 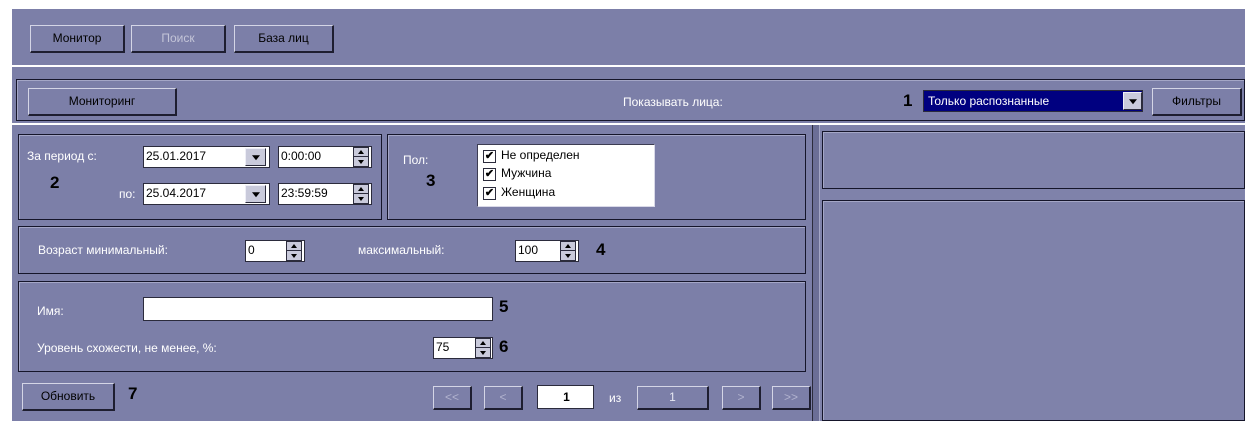 I want to click on gender-checkbox-male: ✔, so click(x=489, y=174).